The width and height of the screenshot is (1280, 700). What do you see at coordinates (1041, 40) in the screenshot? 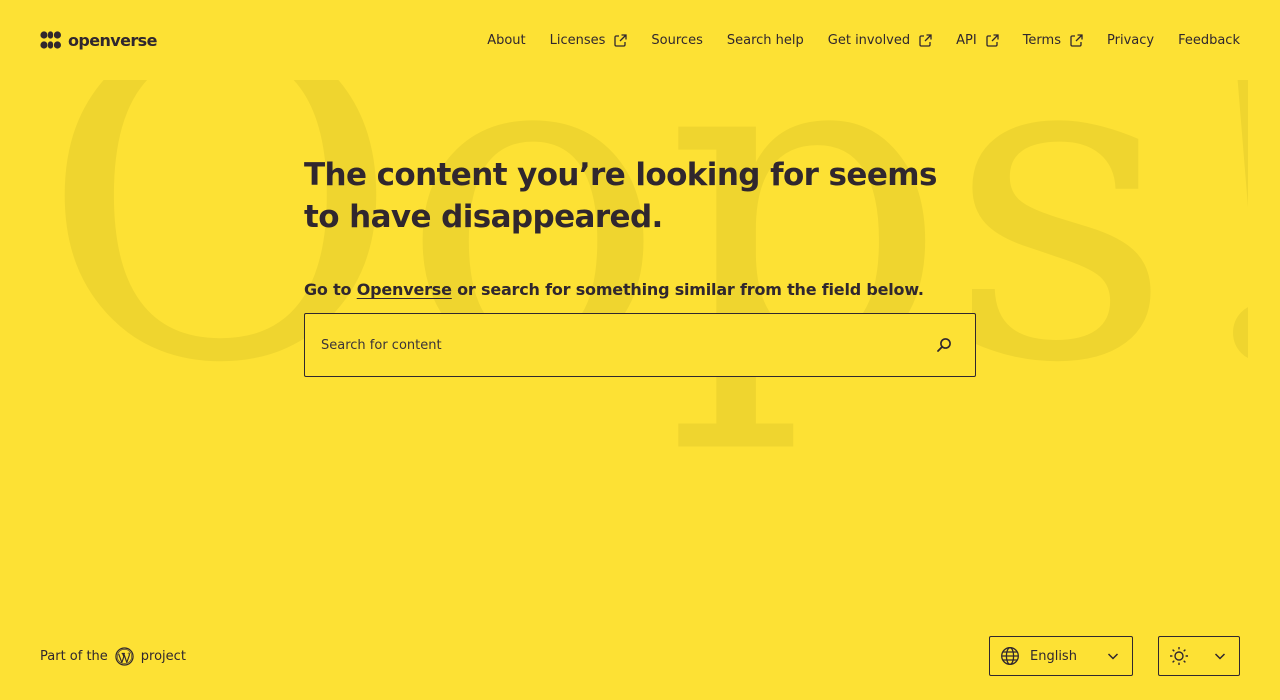
I see `nav-label: Terms` at bounding box center [1041, 40].